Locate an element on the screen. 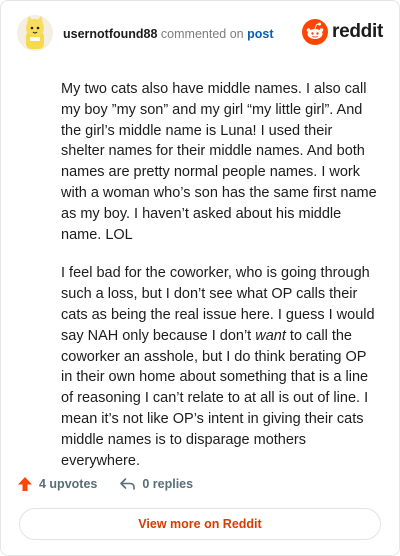  reddit-wordmark: reddit is located at coordinates (357, 31).